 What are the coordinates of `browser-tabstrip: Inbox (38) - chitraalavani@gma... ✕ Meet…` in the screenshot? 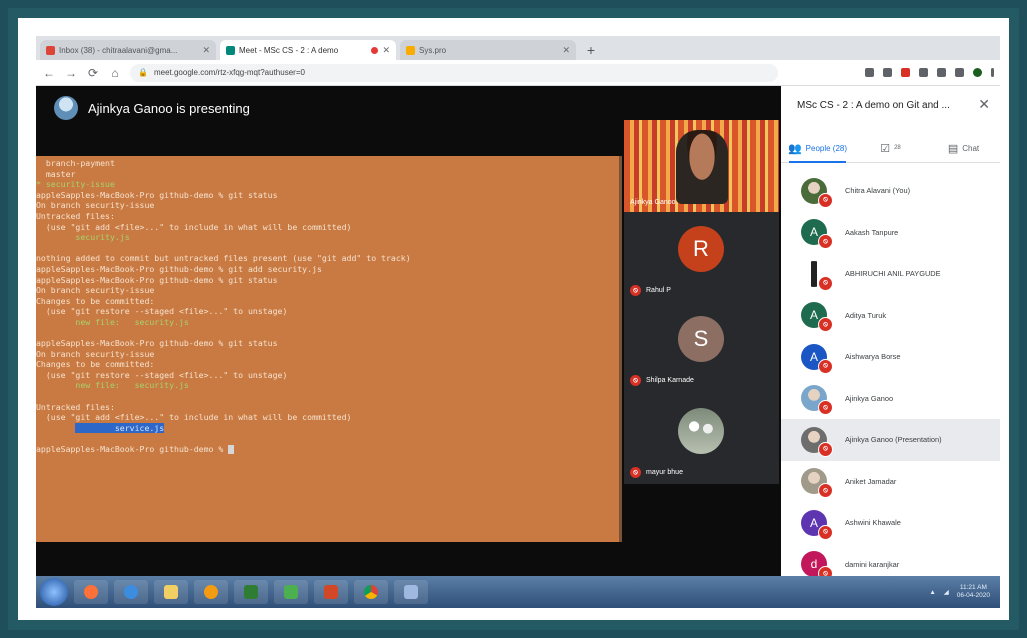 It's located at (518, 48).